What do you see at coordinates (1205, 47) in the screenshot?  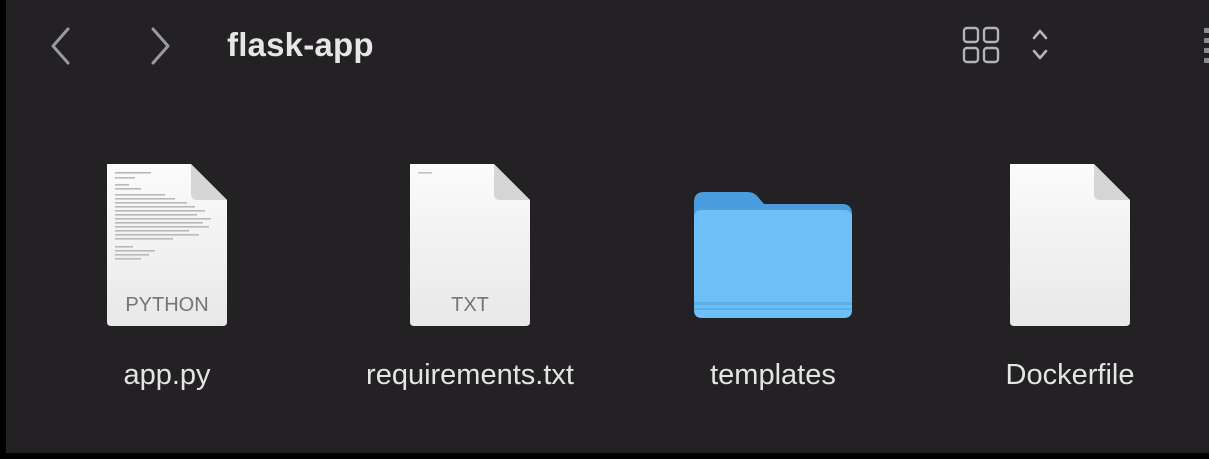 I see `toolbar-overflow-icon` at bounding box center [1205, 47].